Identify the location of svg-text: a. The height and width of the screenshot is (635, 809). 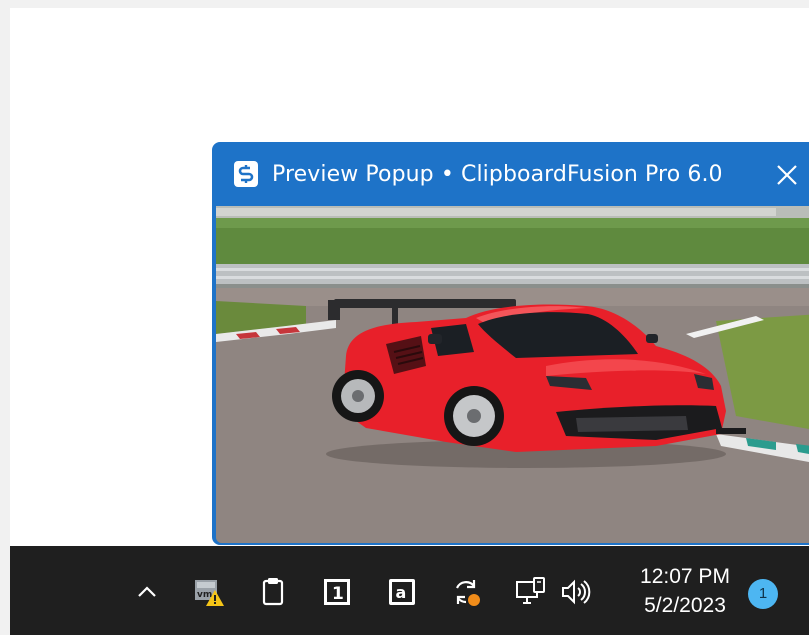
(401, 592).